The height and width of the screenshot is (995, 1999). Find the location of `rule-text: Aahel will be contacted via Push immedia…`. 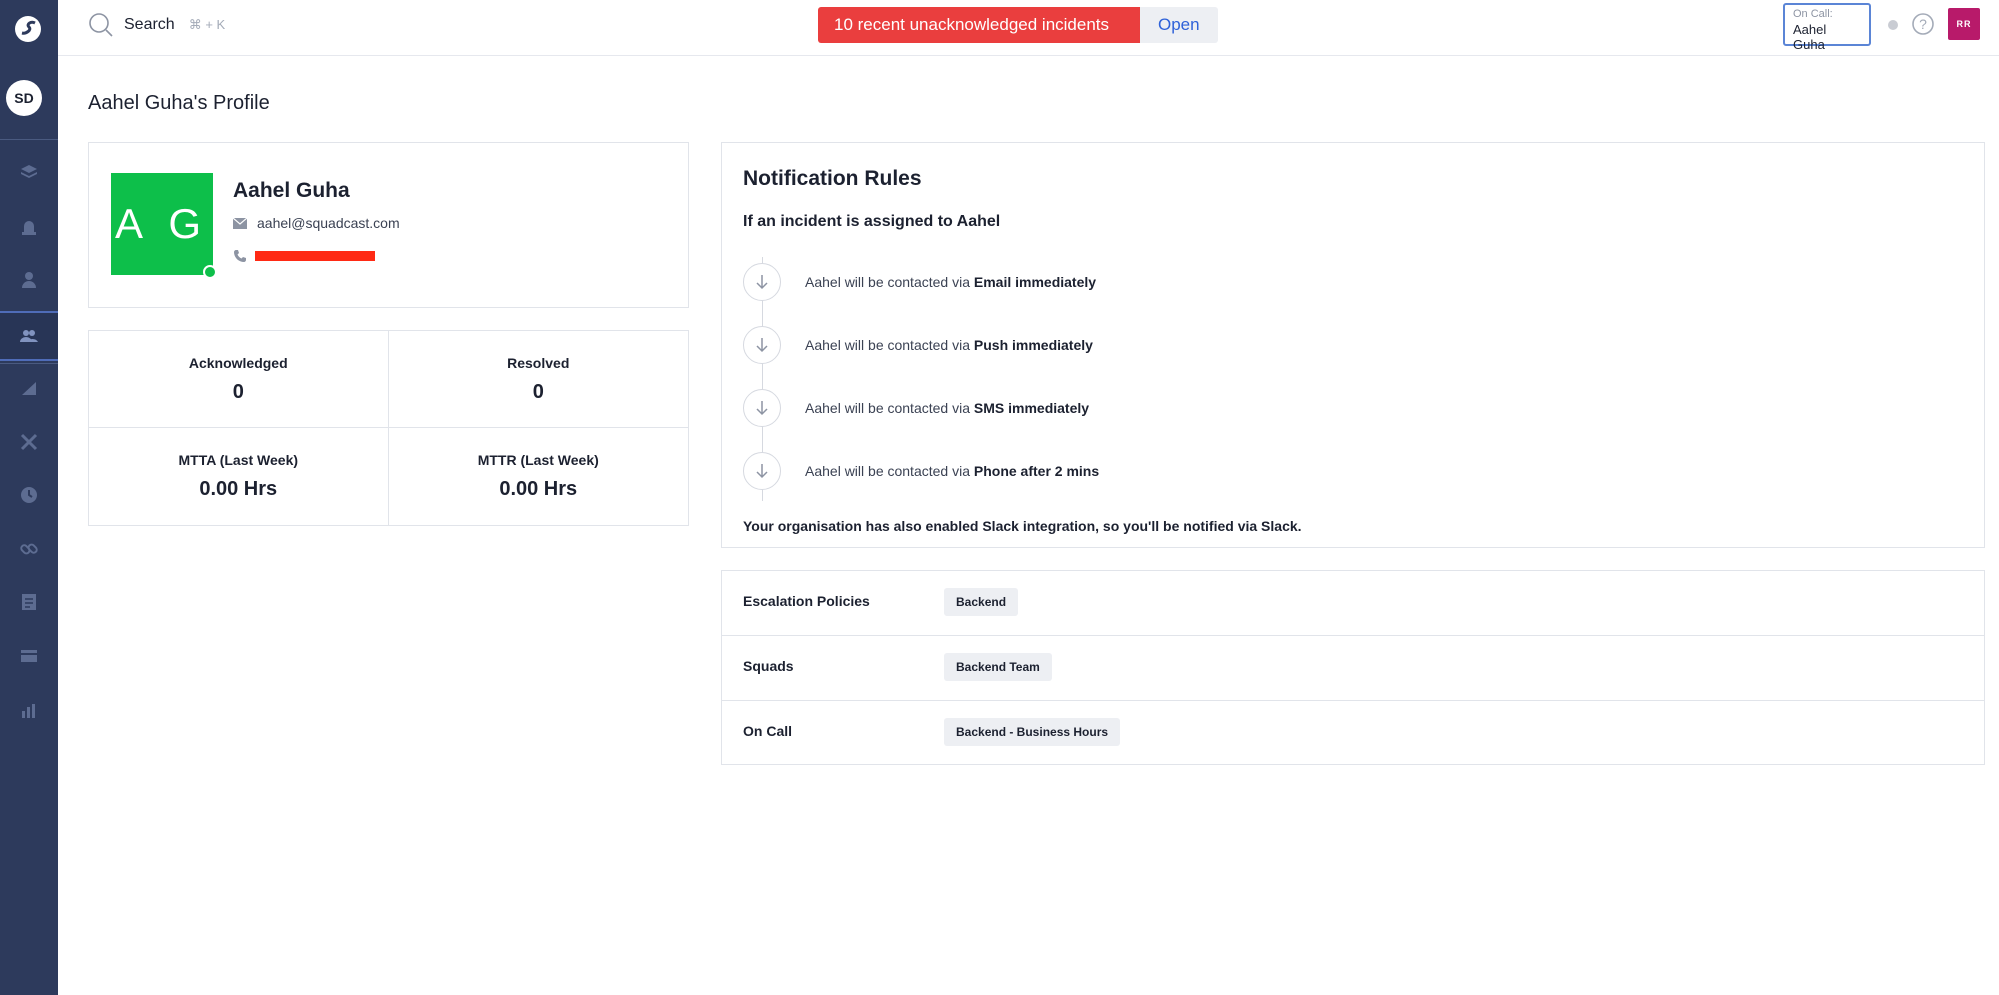

rule-text: Aahel will be contacted via Push immedia… is located at coordinates (949, 345).